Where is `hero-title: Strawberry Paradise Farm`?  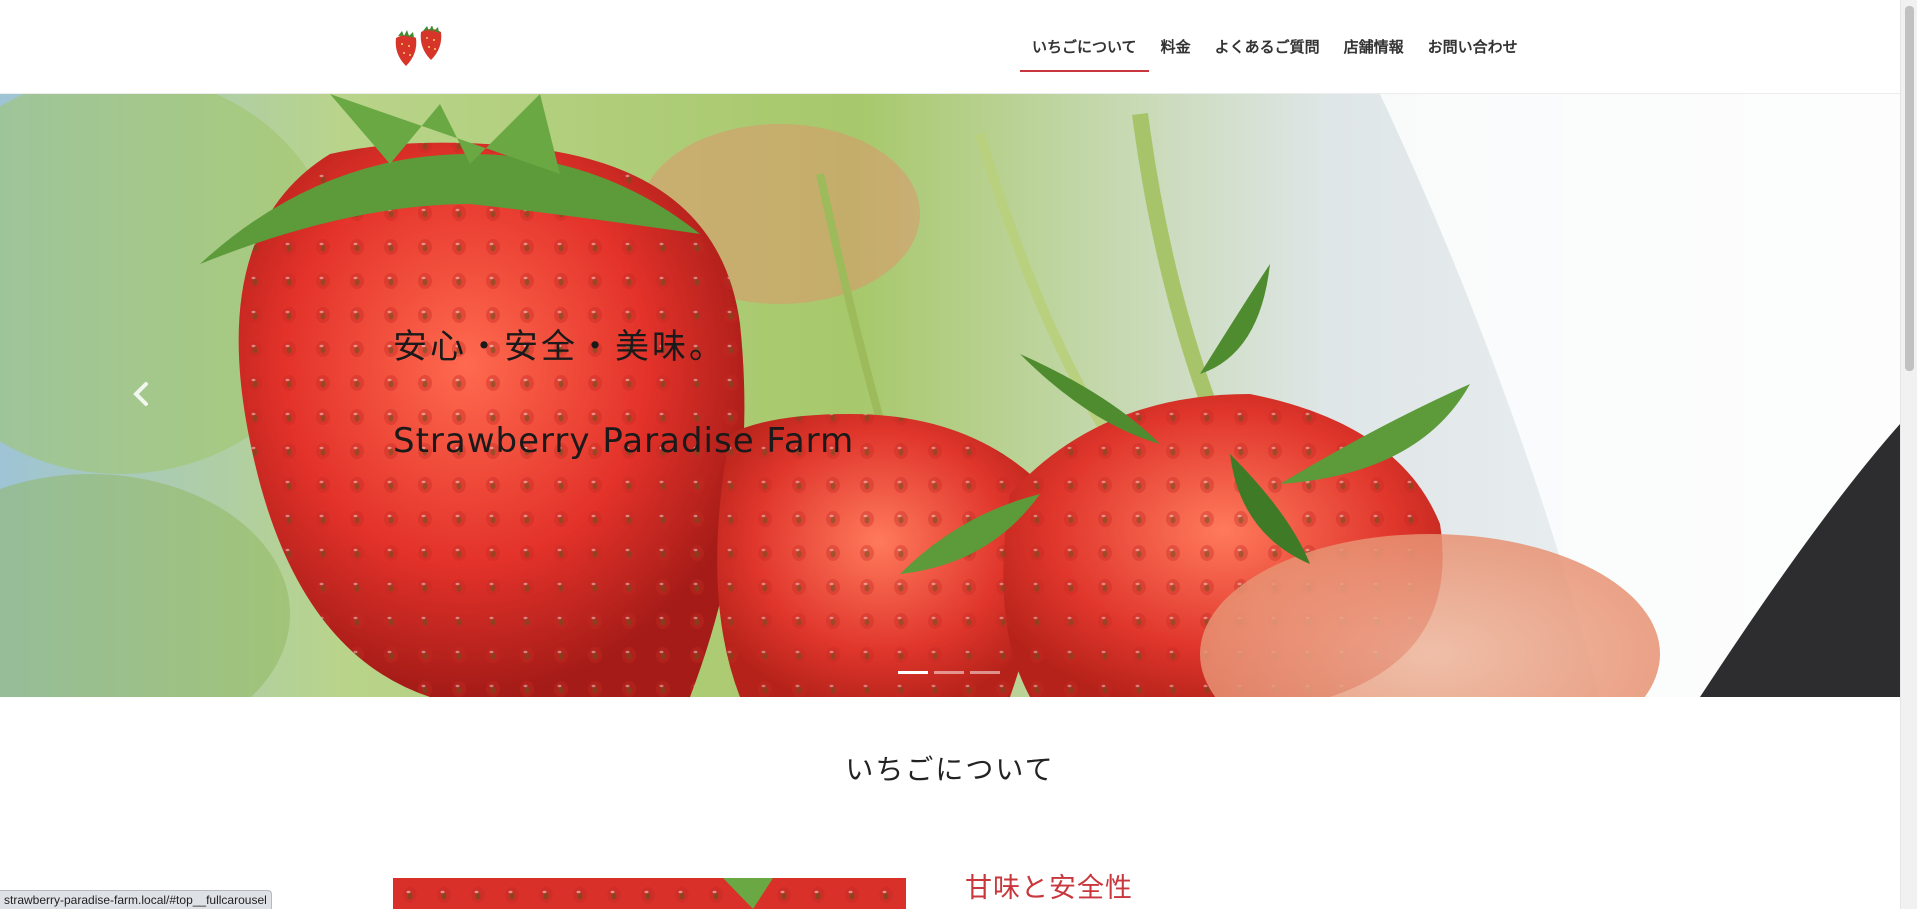 hero-title: Strawberry Paradise Farm is located at coordinates (624, 441).